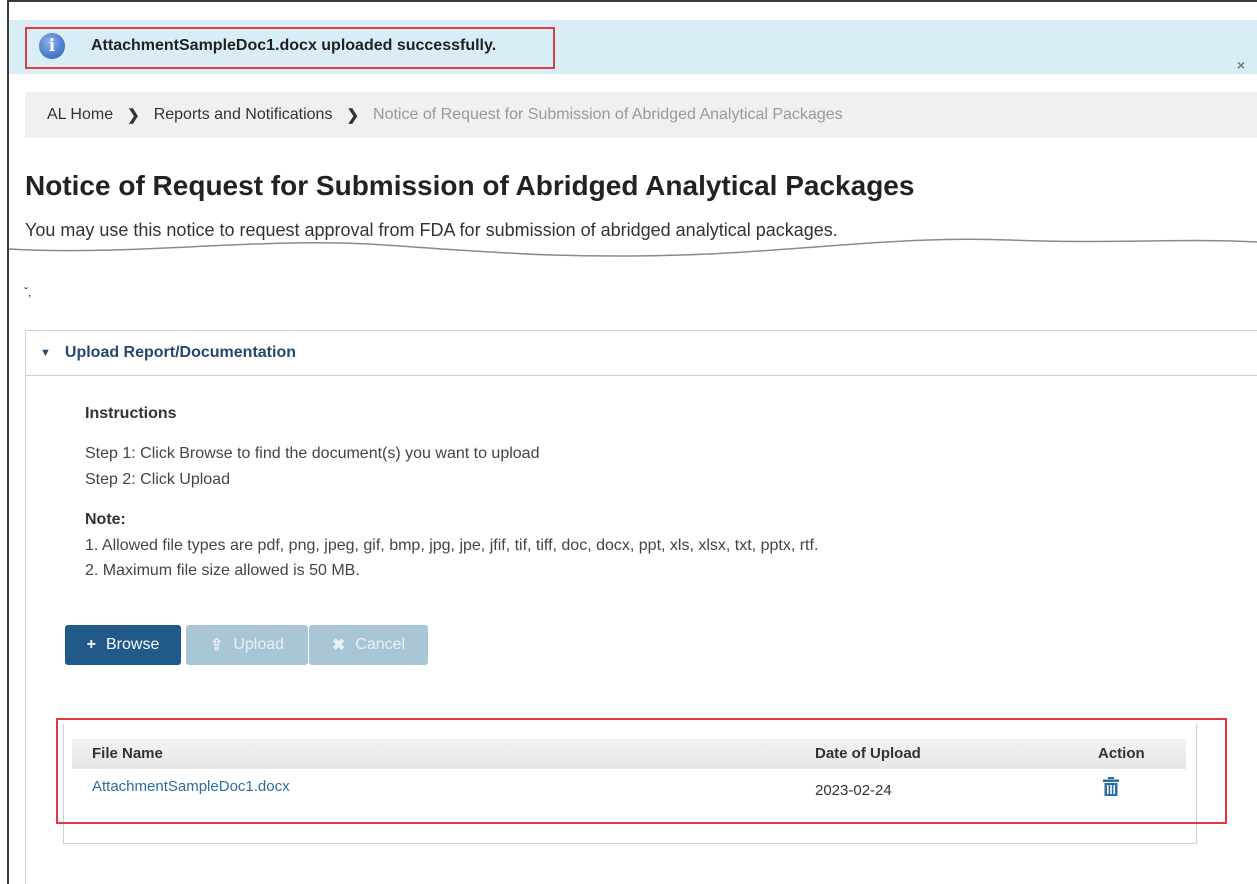  Describe the element at coordinates (131, 413) in the screenshot. I see `instructions-heading: Instructions` at that location.